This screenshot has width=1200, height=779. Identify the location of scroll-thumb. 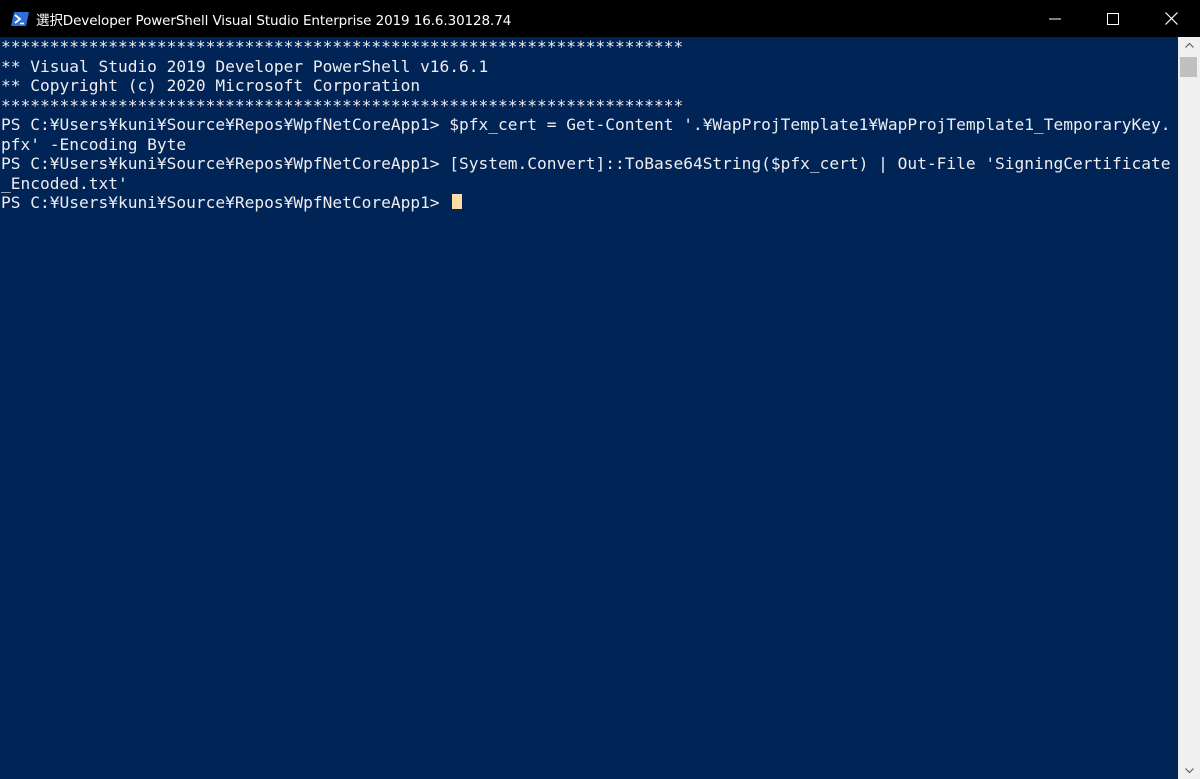
(1188, 67).